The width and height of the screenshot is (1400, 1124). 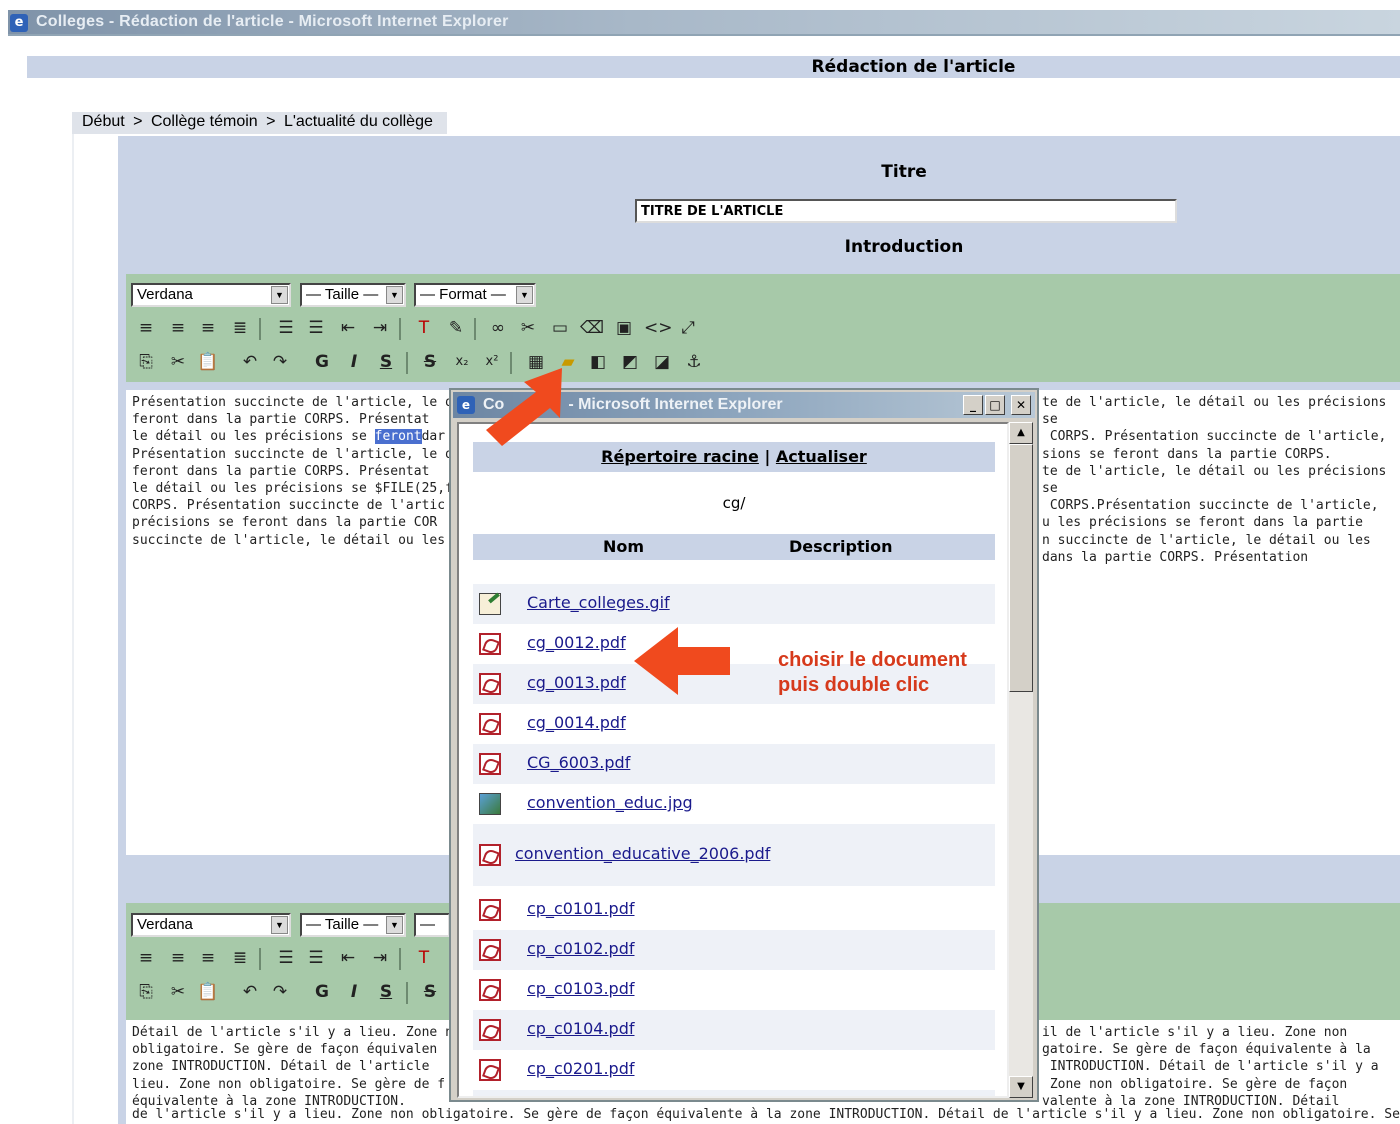 What do you see at coordinates (688, 328) in the screenshot?
I see `fullscreen-icon: ⤢` at bounding box center [688, 328].